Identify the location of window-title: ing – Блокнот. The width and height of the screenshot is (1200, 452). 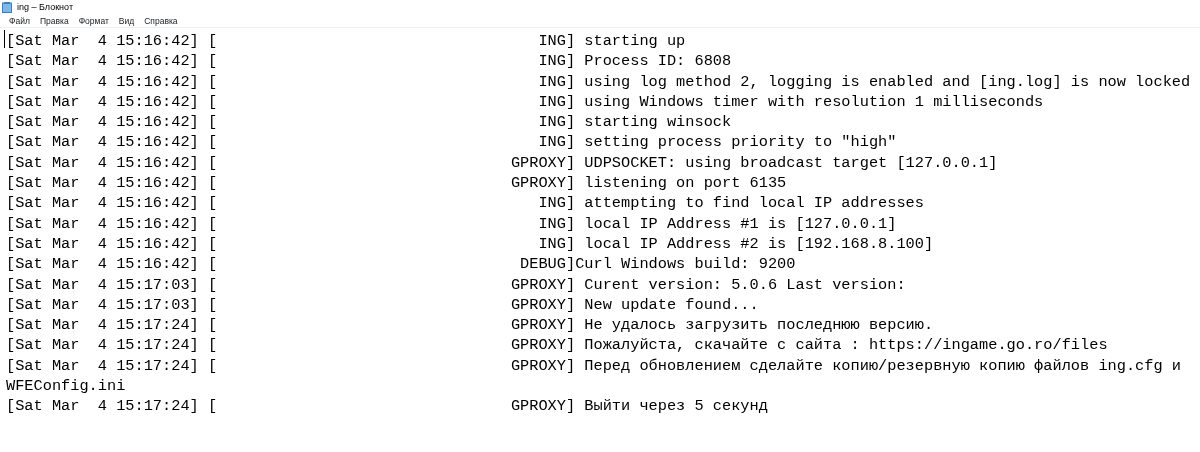
(45, 7).